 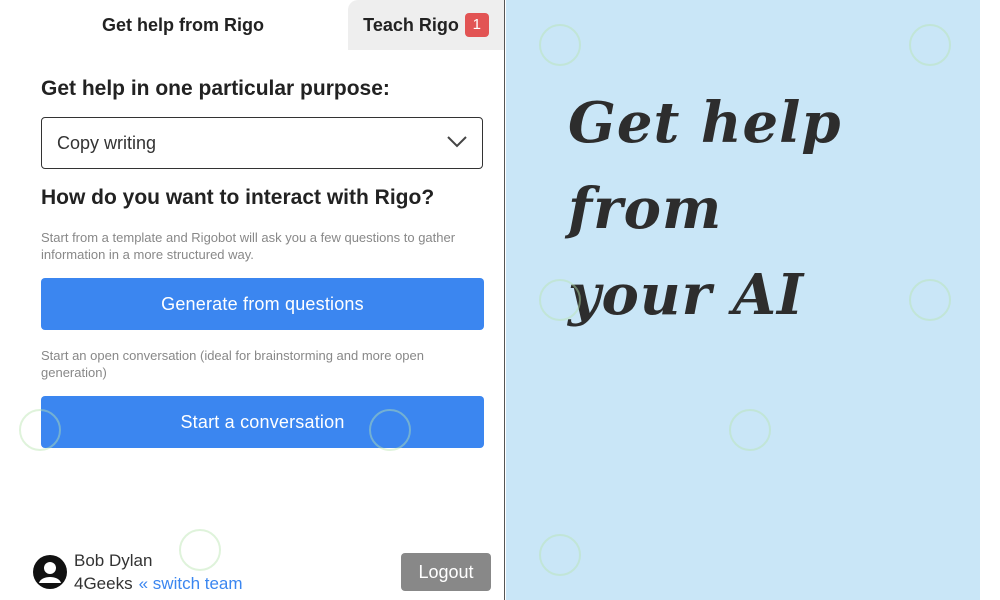 I want to click on hero-line-1: Get help from, so click(x=705, y=166).